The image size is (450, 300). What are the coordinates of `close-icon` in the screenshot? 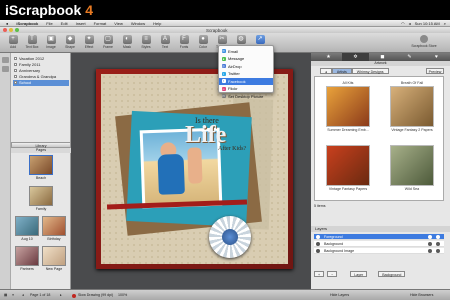 It's located at (5, 30).